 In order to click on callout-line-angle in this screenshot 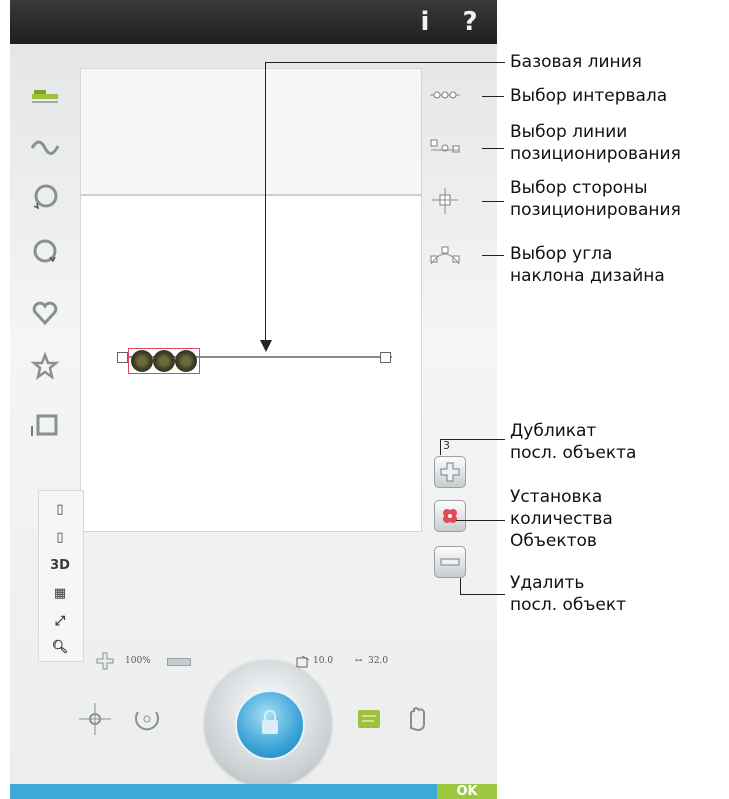, I will do `click(493, 255)`.